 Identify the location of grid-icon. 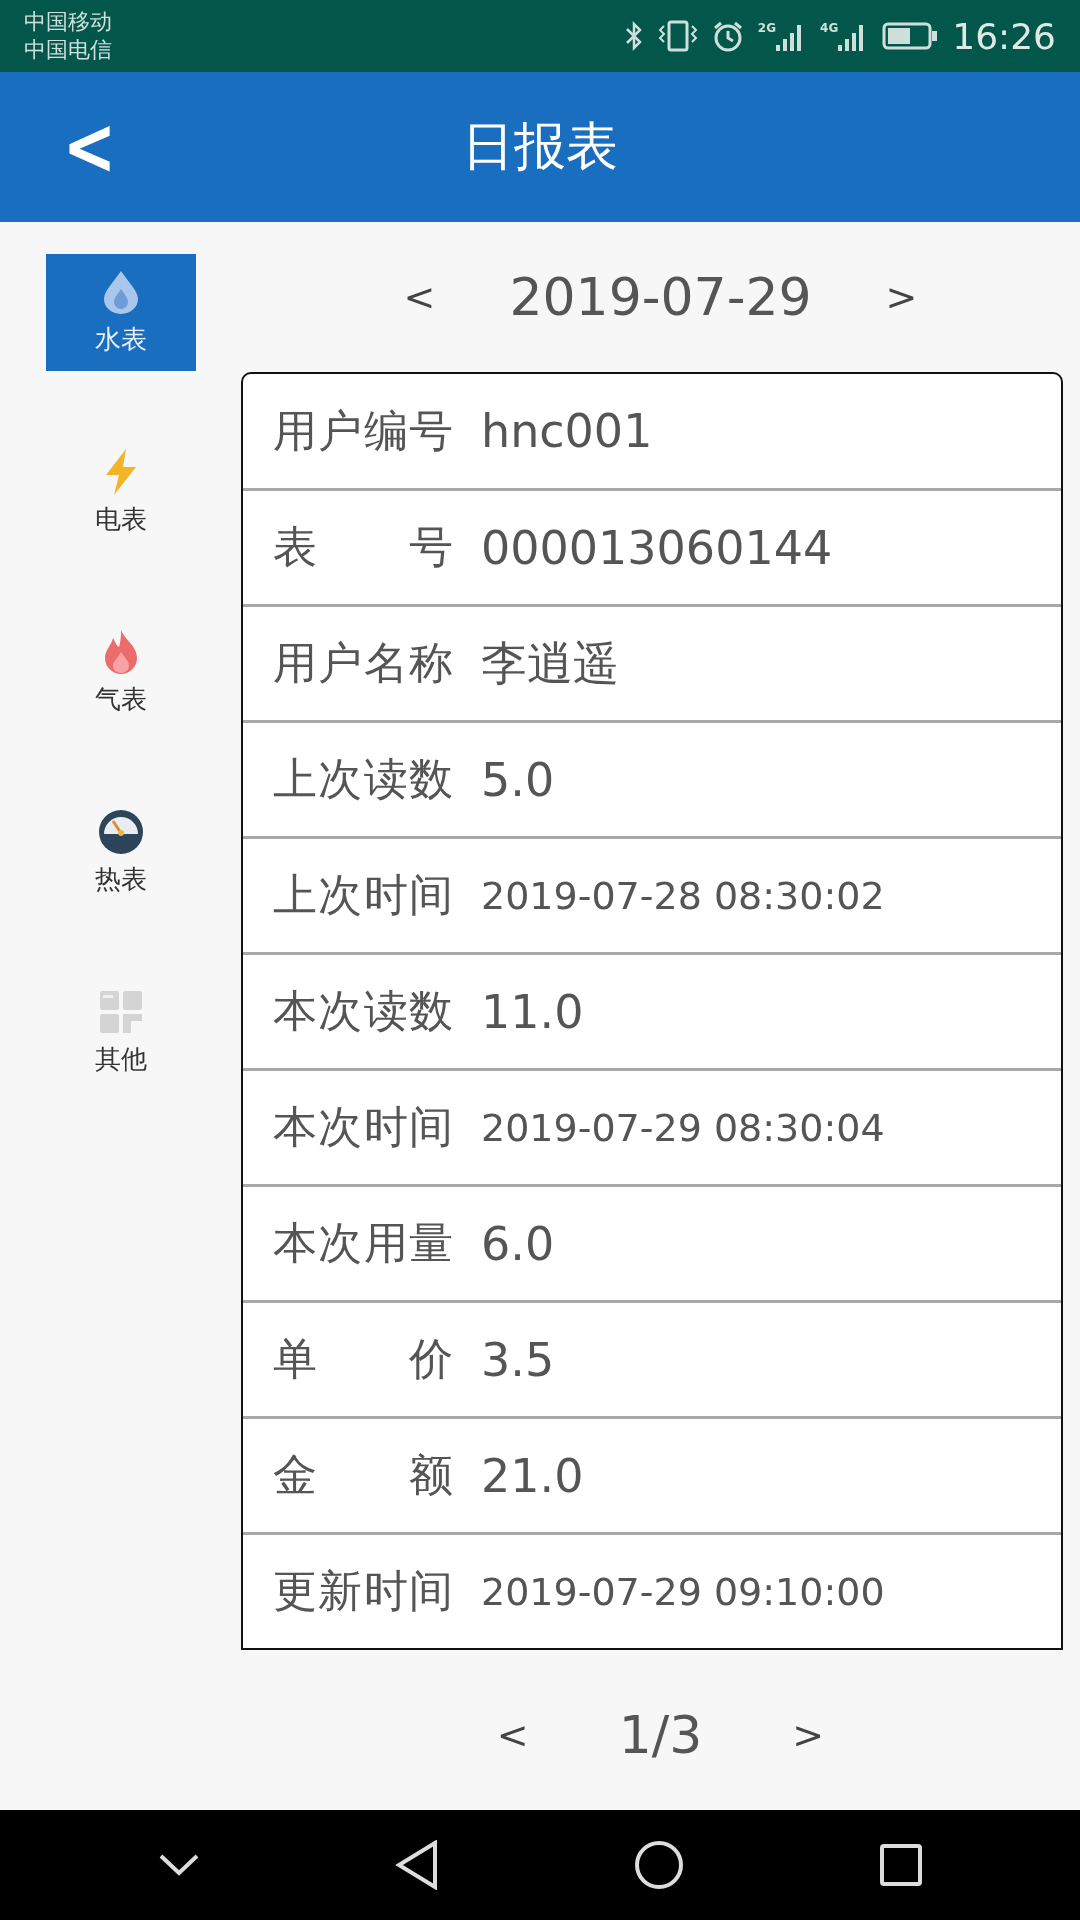
(120, 1012).